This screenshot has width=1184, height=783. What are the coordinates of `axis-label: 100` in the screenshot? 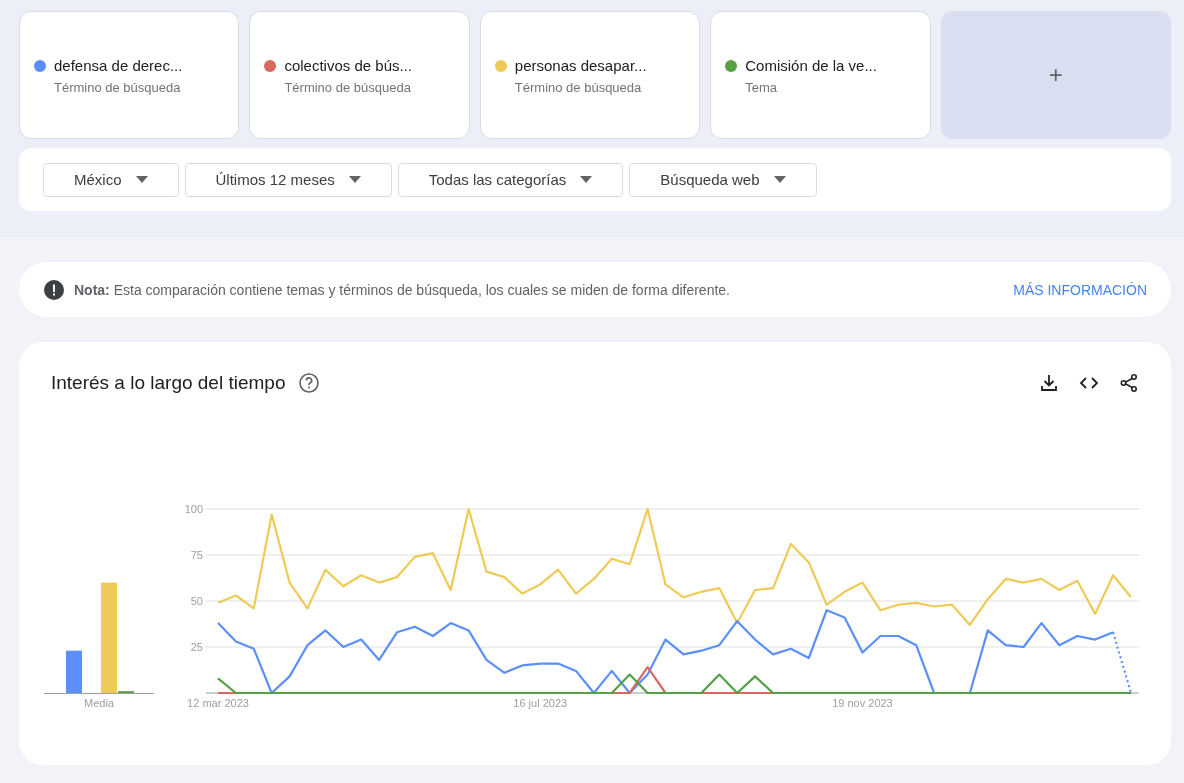 It's located at (193, 509).